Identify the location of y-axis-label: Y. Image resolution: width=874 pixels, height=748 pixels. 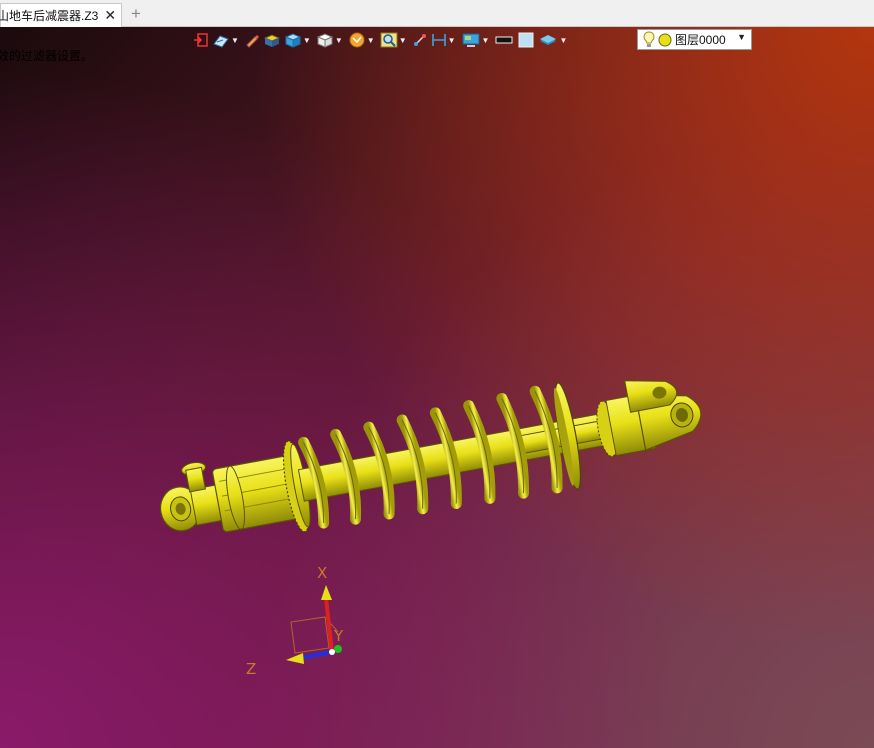
(338, 636).